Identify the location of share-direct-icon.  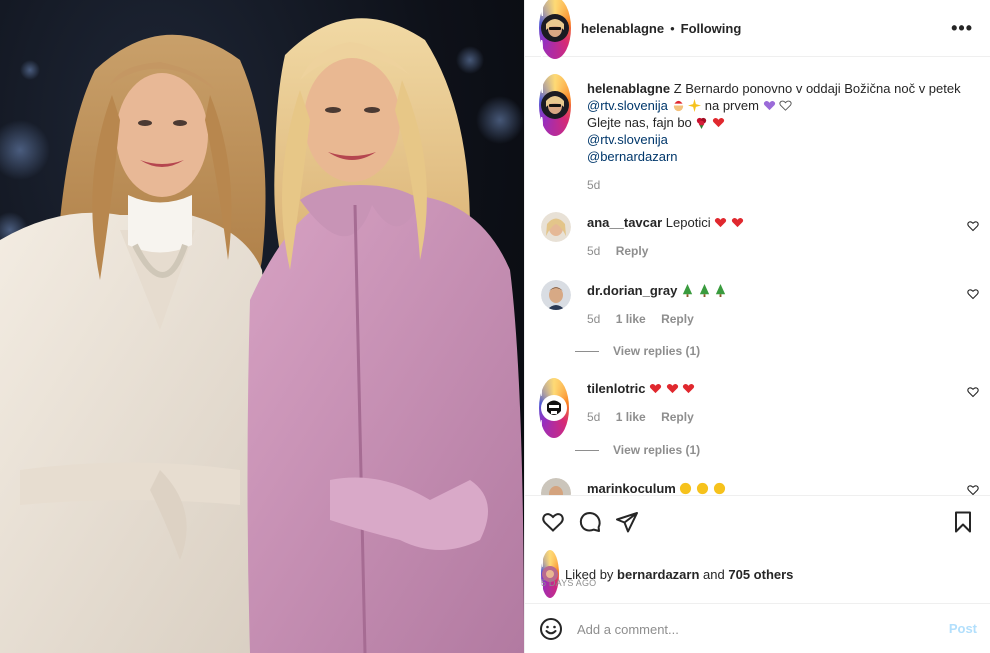
(627, 522).